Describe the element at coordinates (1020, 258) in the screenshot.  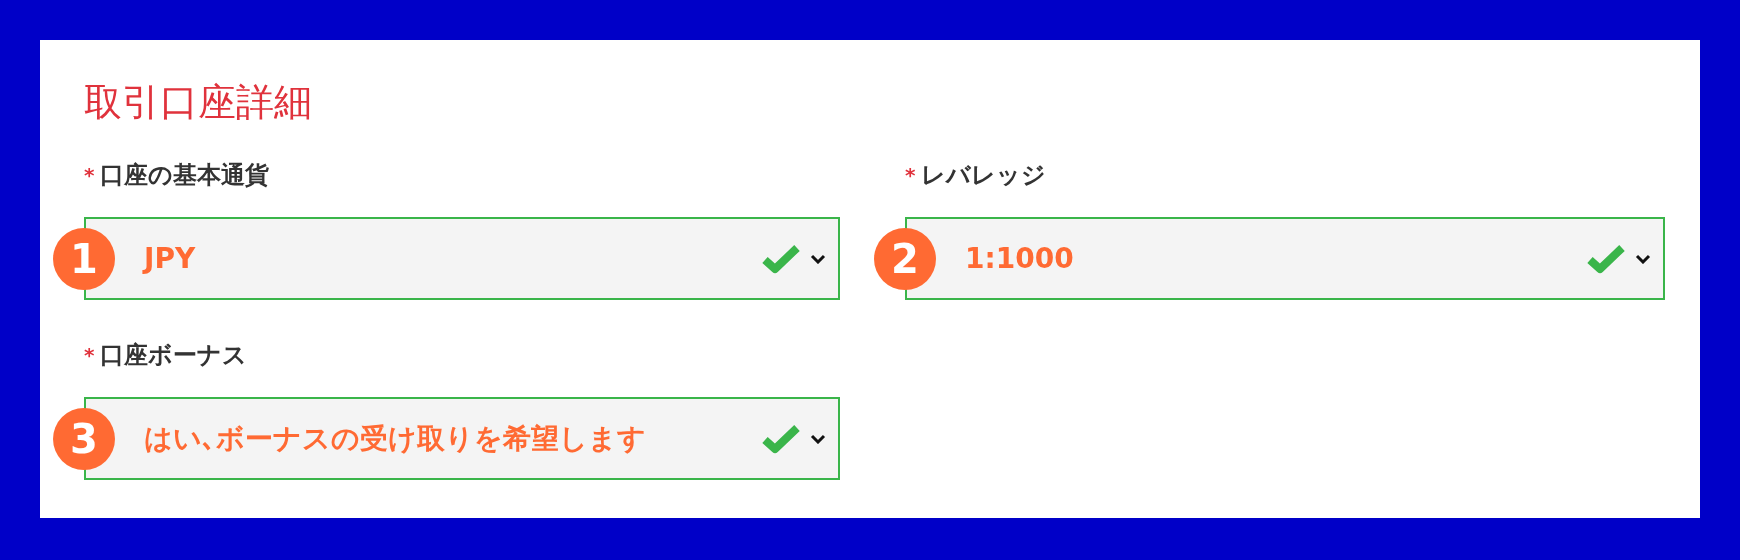
I see `selected-value: 1:1000` at that location.